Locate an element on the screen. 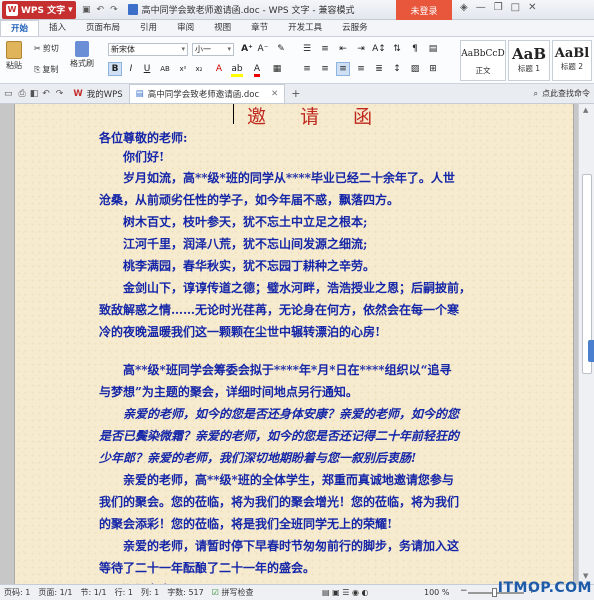 This screenshot has width=594, height=600. font-name-select: 新宋体 ▾ is located at coordinates (148, 49).